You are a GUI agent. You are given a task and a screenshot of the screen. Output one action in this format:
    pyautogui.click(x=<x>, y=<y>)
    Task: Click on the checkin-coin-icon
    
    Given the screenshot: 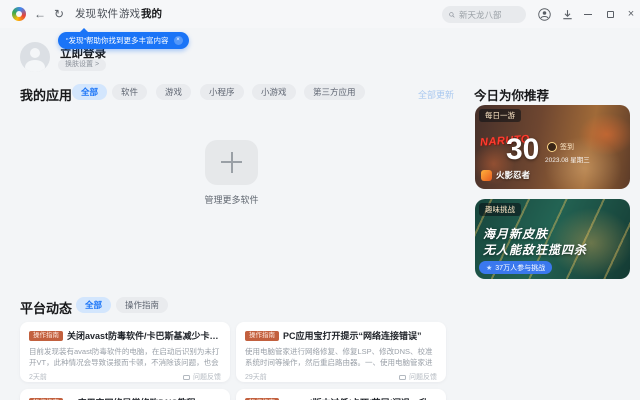 What is the action you would take?
    pyautogui.click(x=552, y=147)
    